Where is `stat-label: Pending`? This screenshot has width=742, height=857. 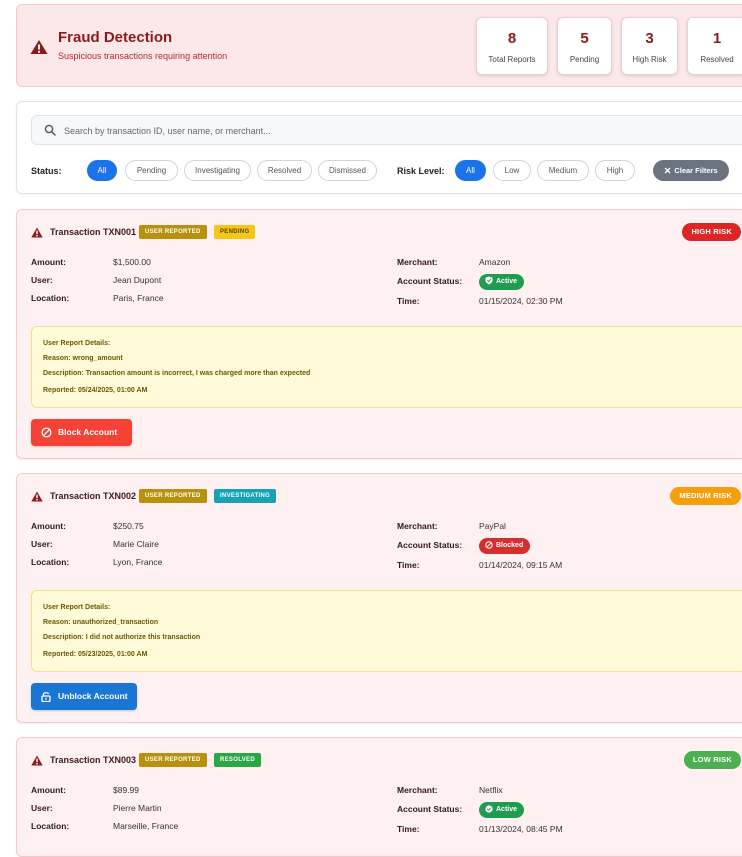
stat-label: Pending is located at coordinates (584, 59).